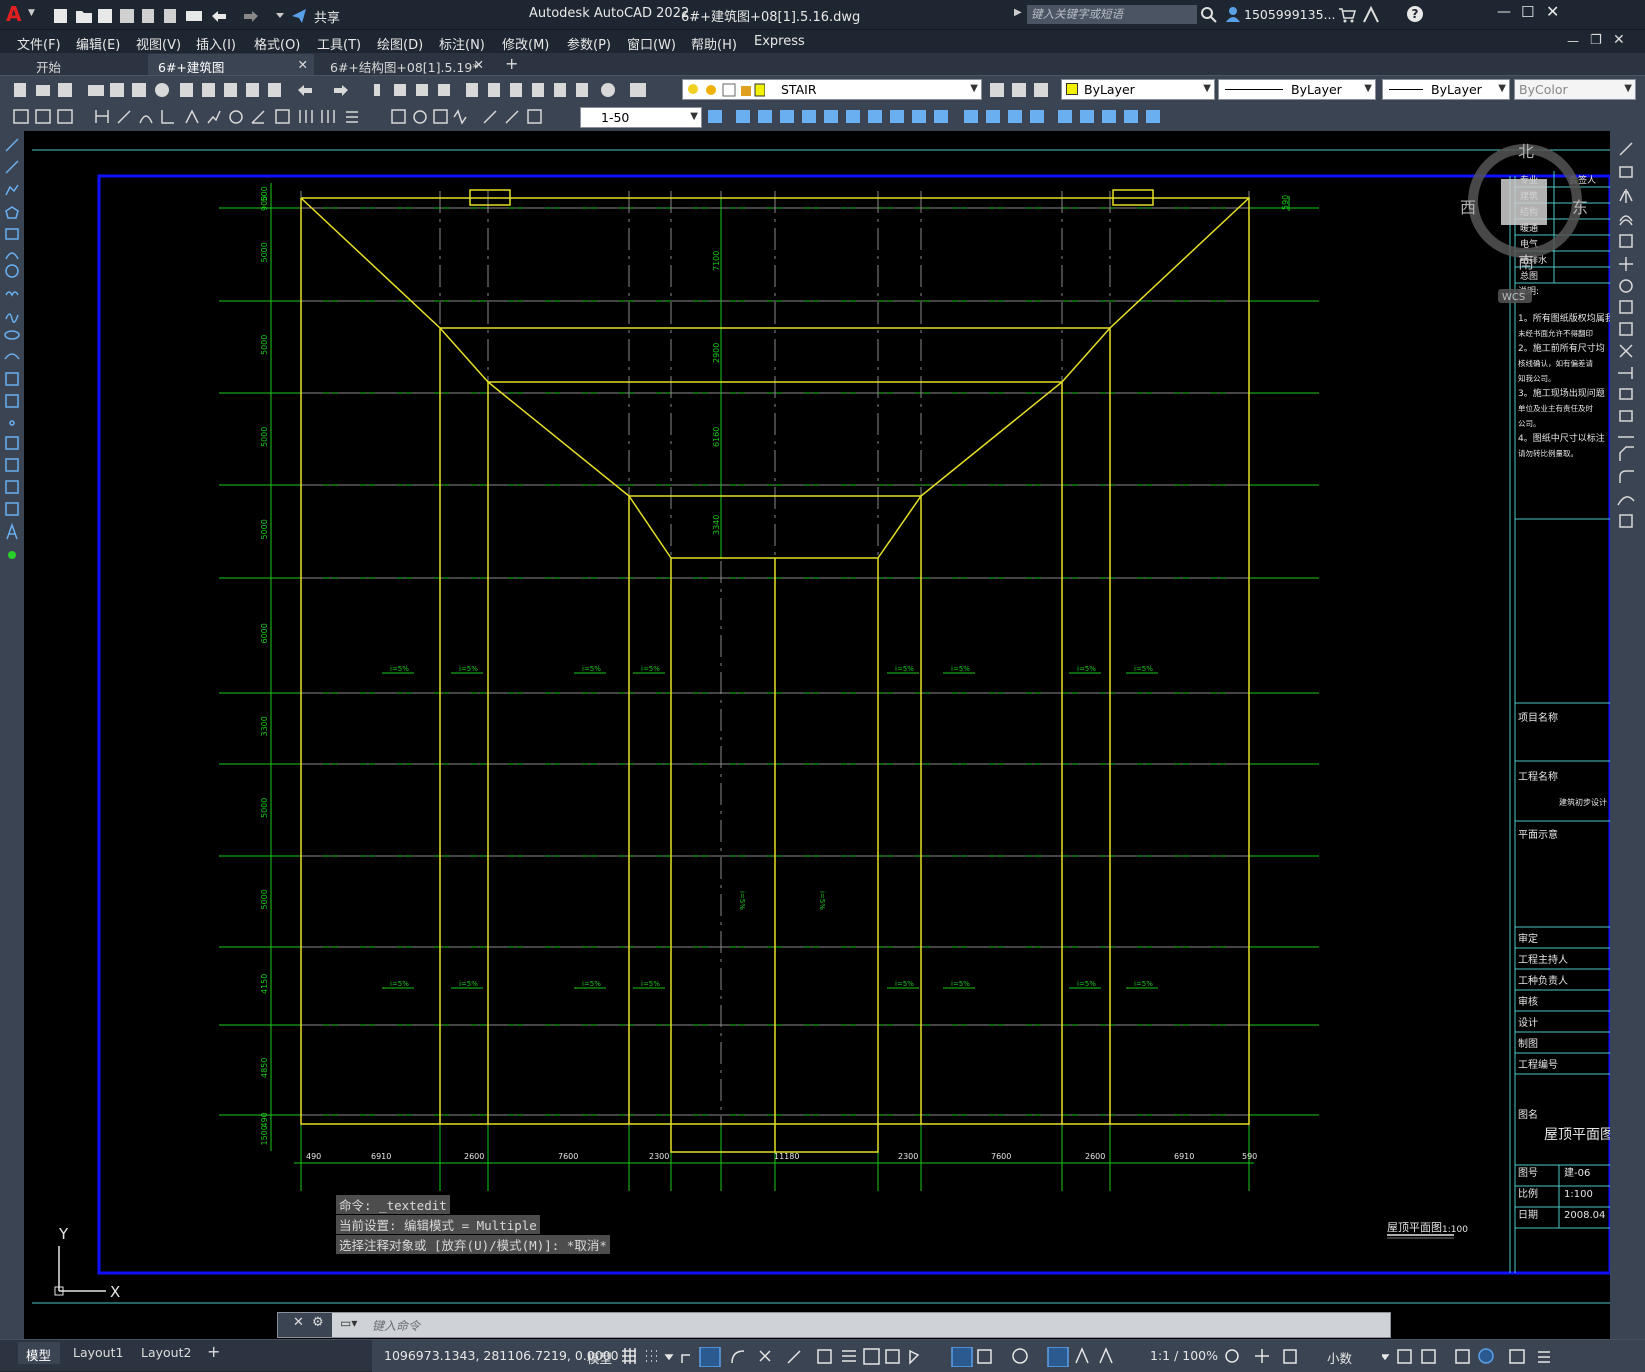 This screenshot has width=1645, height=1372. I want to click on menu-insert: 插入(I), so click(216, 43).